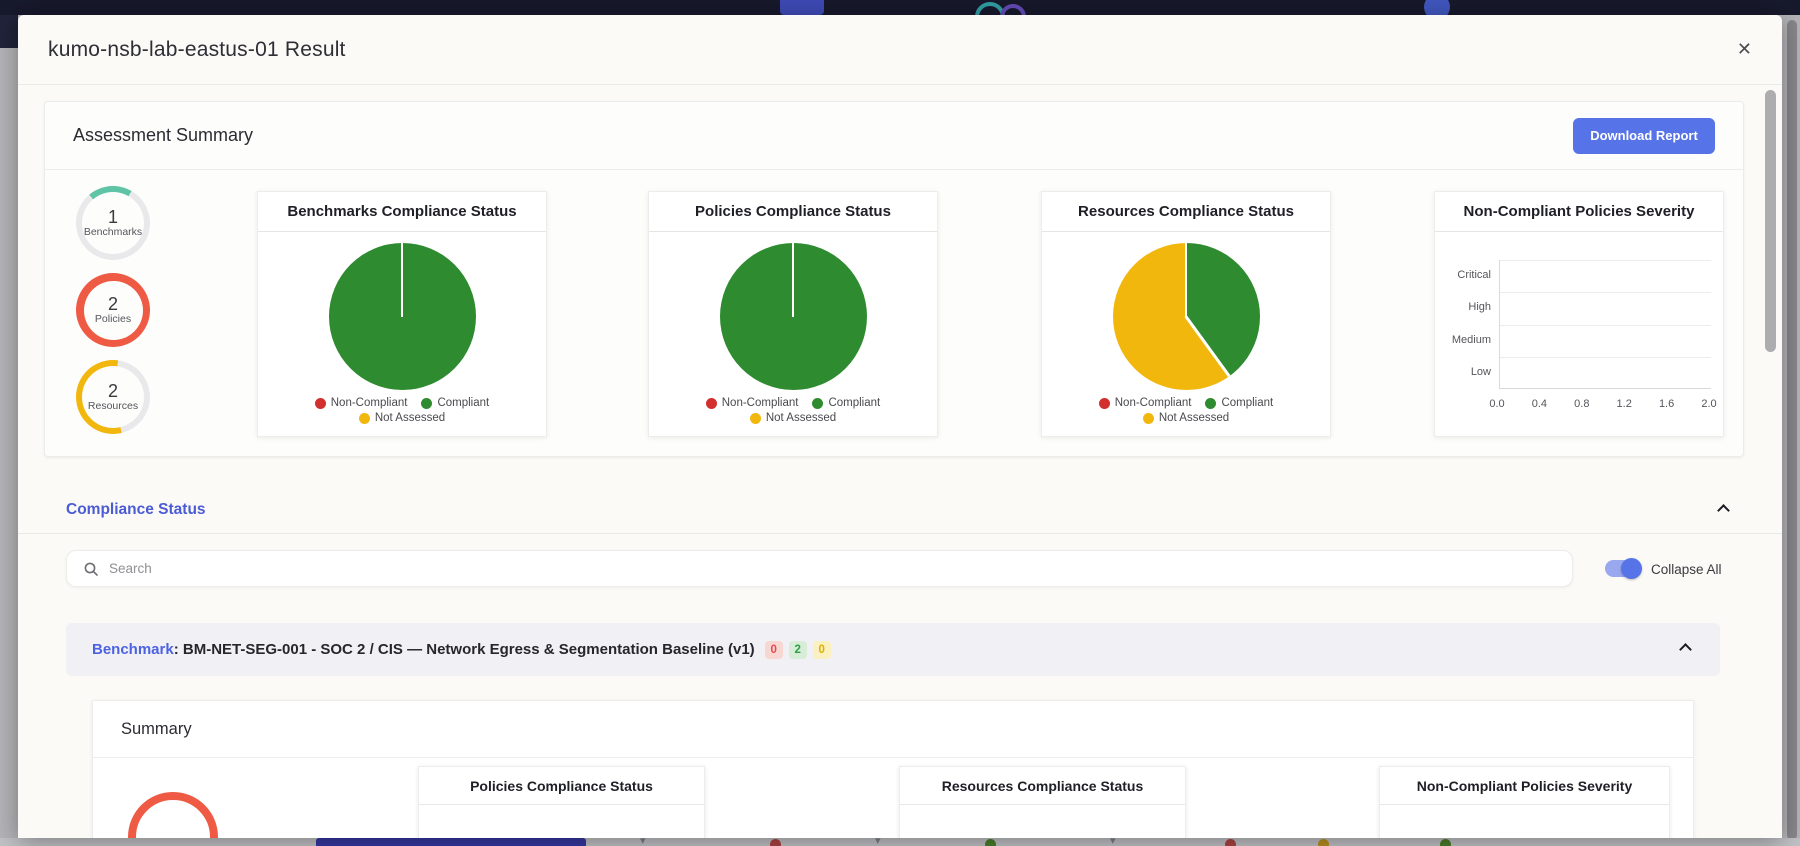 The width and height of the screenshot is (1800, 846). Describe the element at coordinates (1624, 404) in the screenshot. I see `axis-tick-label: 1.2` at that location.